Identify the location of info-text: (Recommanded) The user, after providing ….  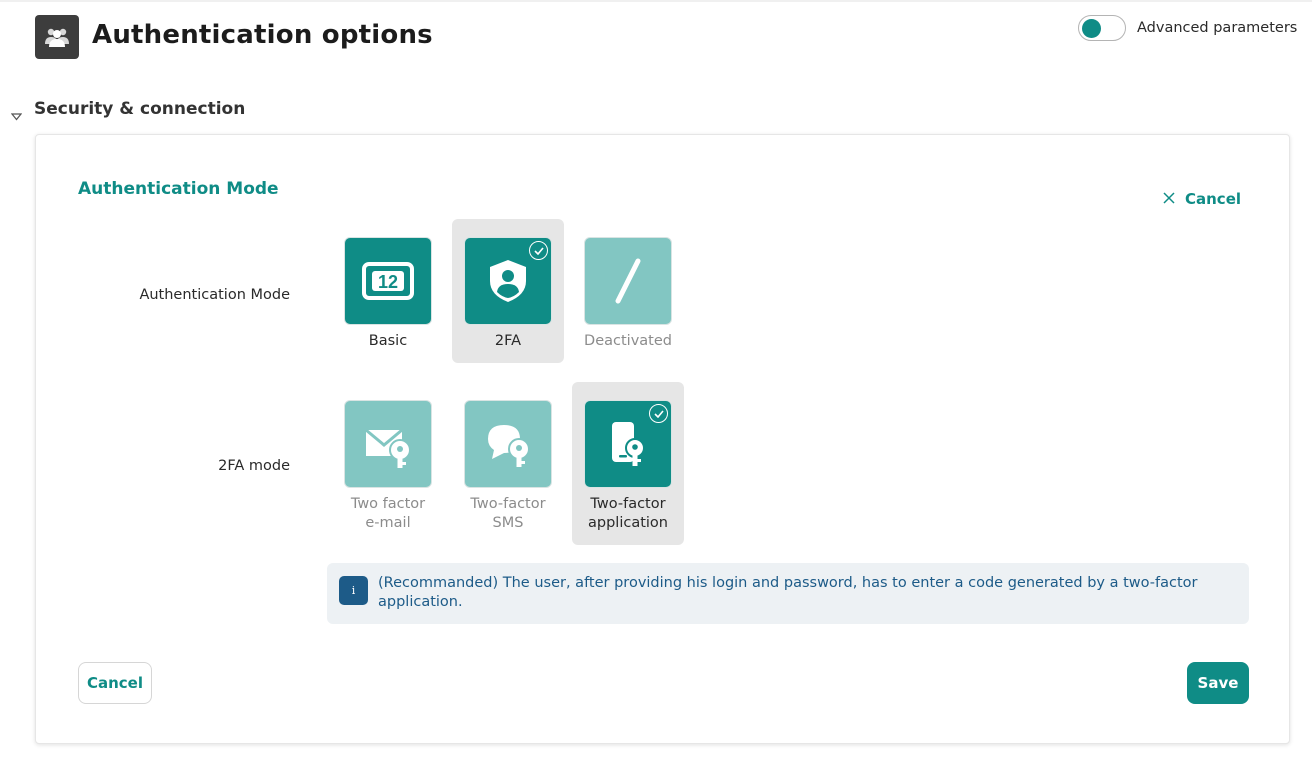
(788, 592).